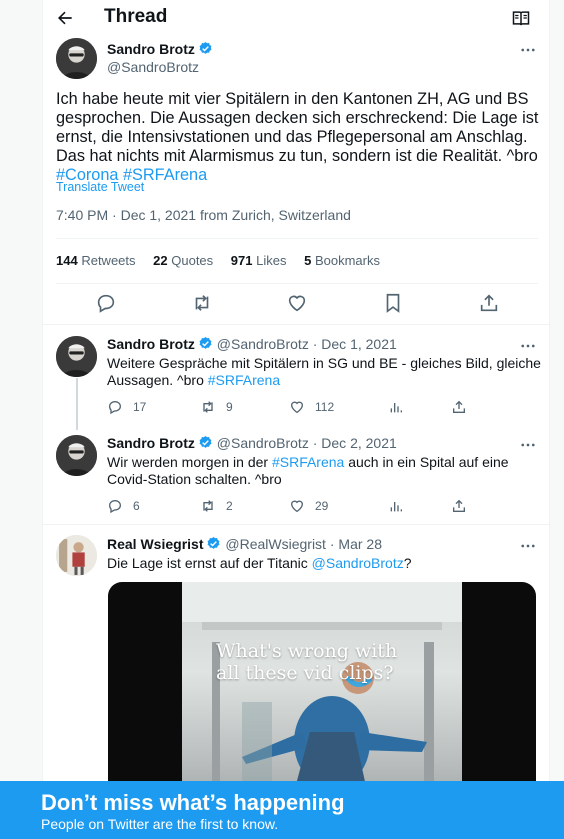 Image resolution: width=564 pixels, height=839 pixels. What do you see at coordinates (65, 18) in the screenshot?
I see `arrow-left-icon` at bounding box center [65, 18].